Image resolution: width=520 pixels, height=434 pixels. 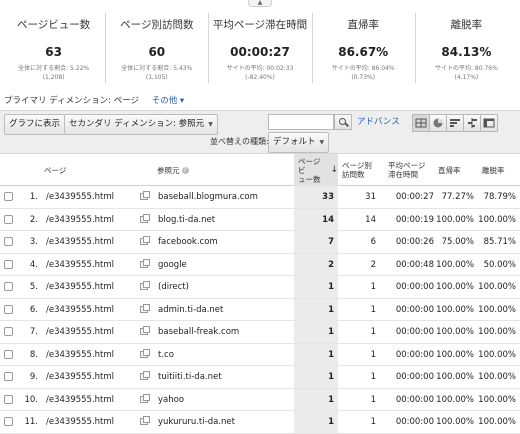 I want to click on performance-view-icon, so click(x=455, y=123).